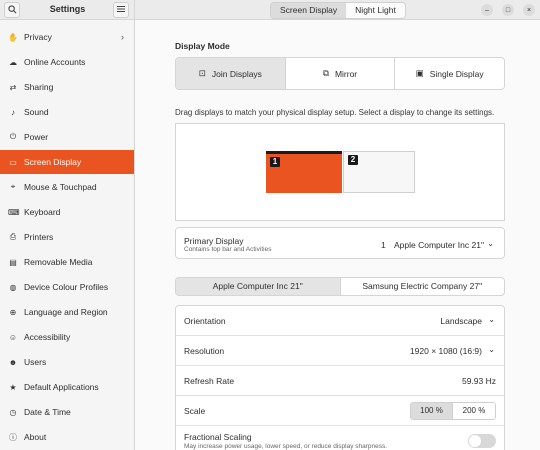 This screenshot has width=540, height=450. What do you see at coordinates (218, 437) in the screenshot?
I see `fractional-scaling-label: Fractional Scaling` at bounding box center [218, 437].